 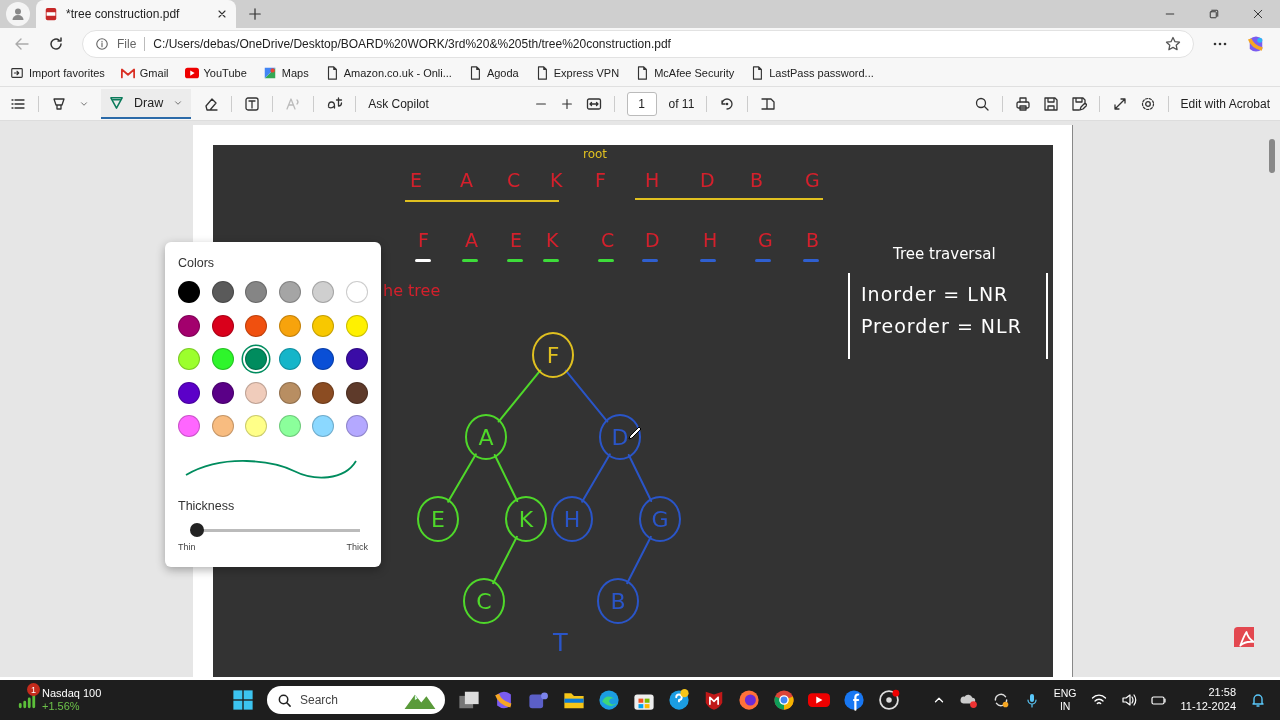 I want to click on bookmark-link: Import favorites, so click(x=57, y=73).